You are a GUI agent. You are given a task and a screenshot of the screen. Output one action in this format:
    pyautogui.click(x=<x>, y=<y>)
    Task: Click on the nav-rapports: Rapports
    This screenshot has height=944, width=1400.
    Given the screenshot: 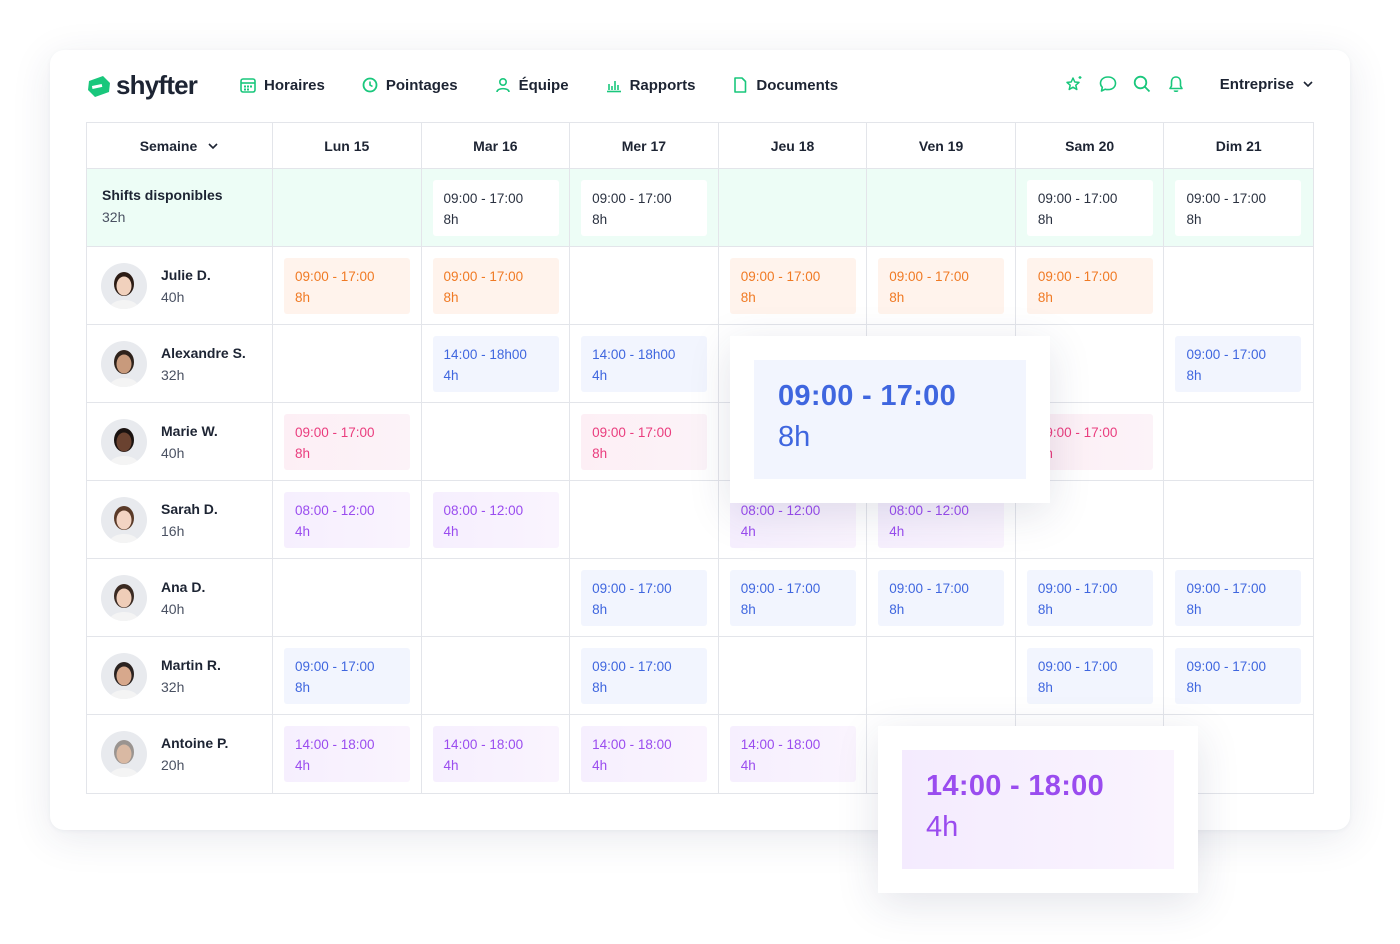 What is the action you would take?
    pyautogui.click(x=650, y=85)
    